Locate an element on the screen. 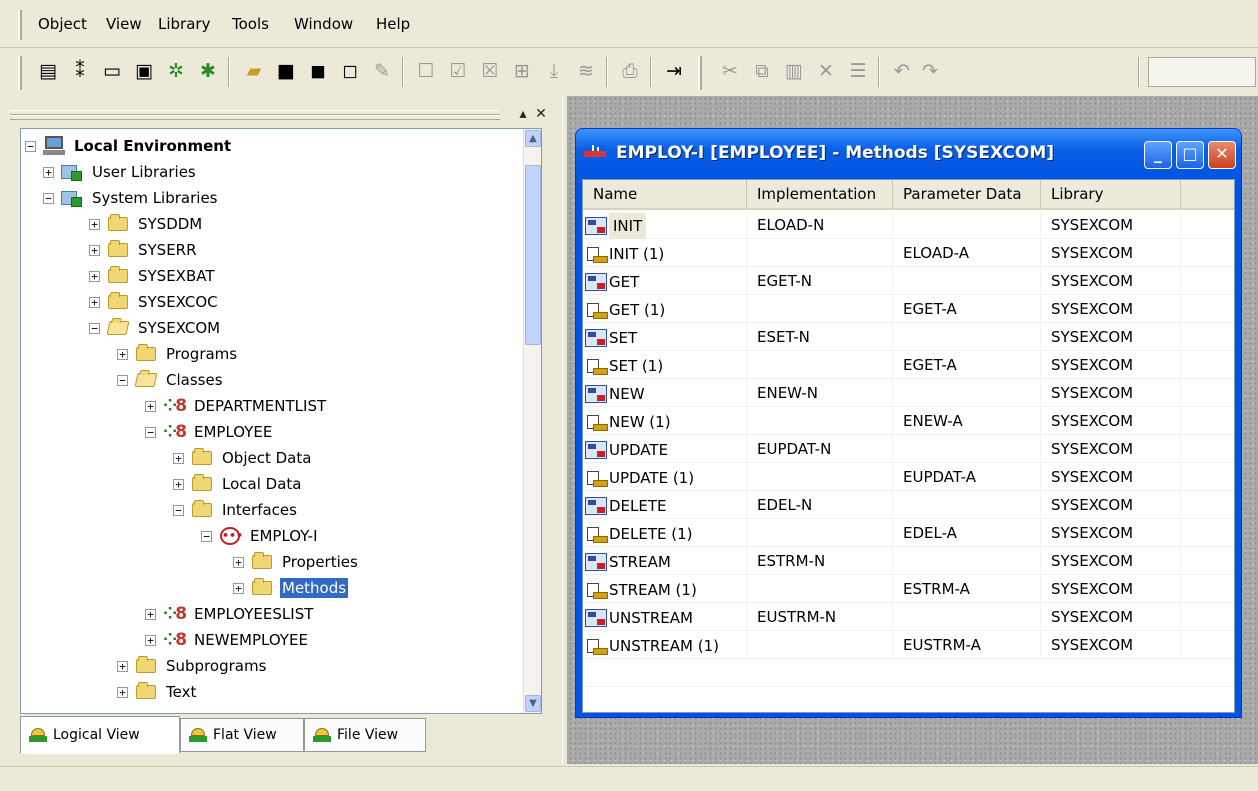 Image resolution: width=1258 pixels, height=791 pixels. tree-scrollbar: ▲ ▼ is located at coordinates (532, 421).